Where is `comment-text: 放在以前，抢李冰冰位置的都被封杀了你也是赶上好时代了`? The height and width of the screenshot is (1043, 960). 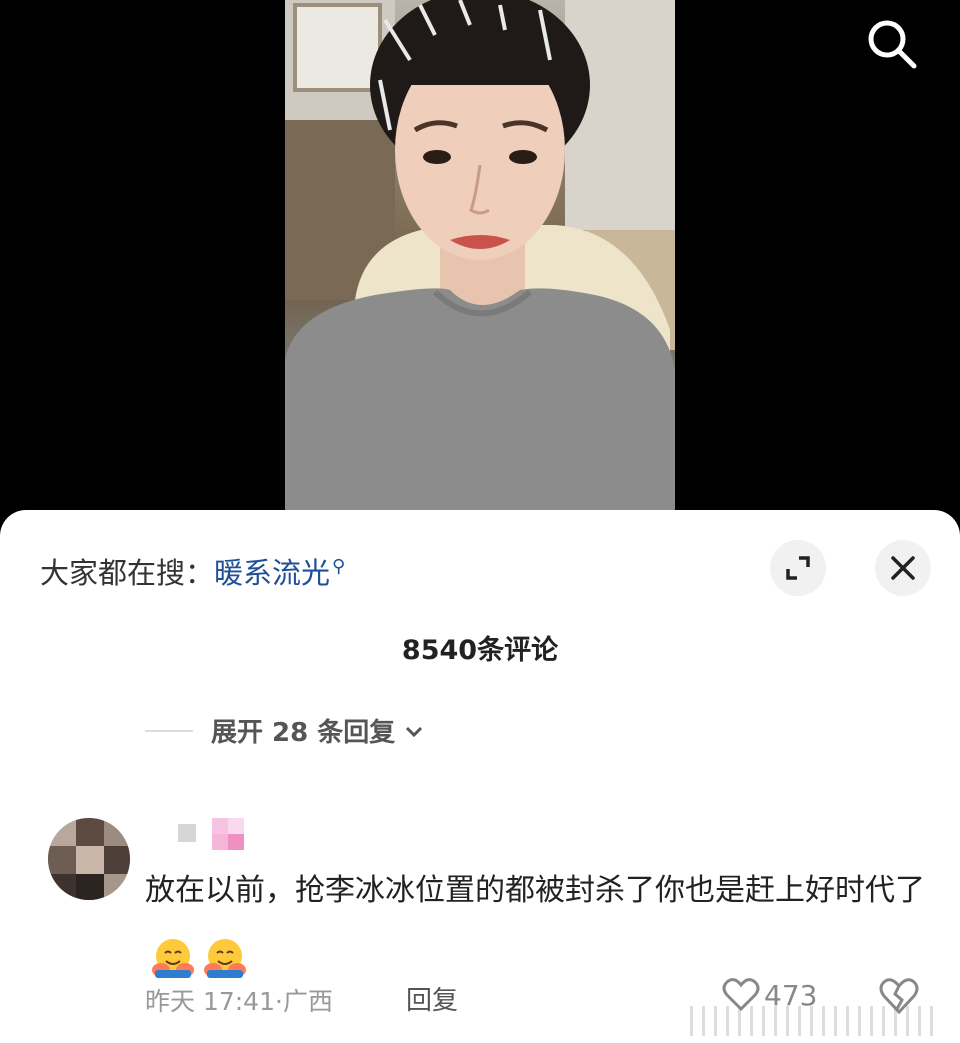
comment-text: 放在以前，抢李冰冰位置的都被封杀了你也是赶上好时代了 is located at coordinates (535, 924).